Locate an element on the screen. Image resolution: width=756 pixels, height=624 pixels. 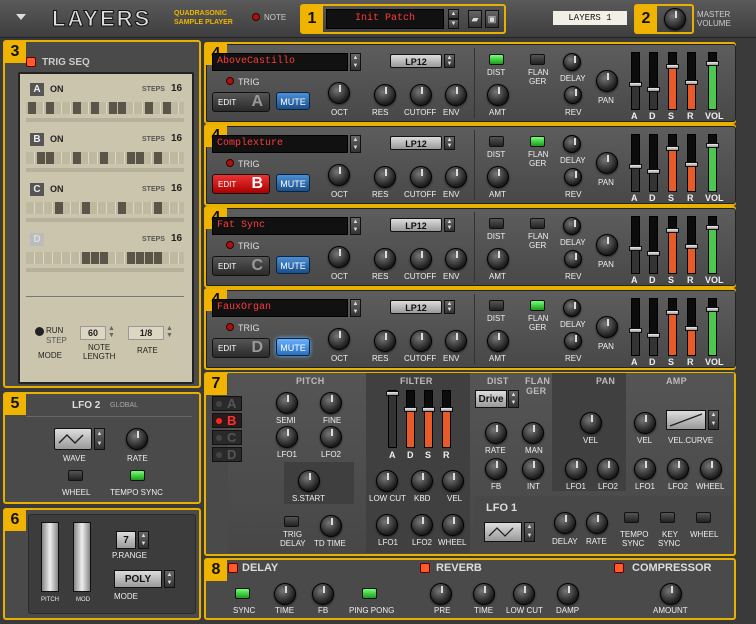
flanger-fb-knob is located at coordinates (496, 469).